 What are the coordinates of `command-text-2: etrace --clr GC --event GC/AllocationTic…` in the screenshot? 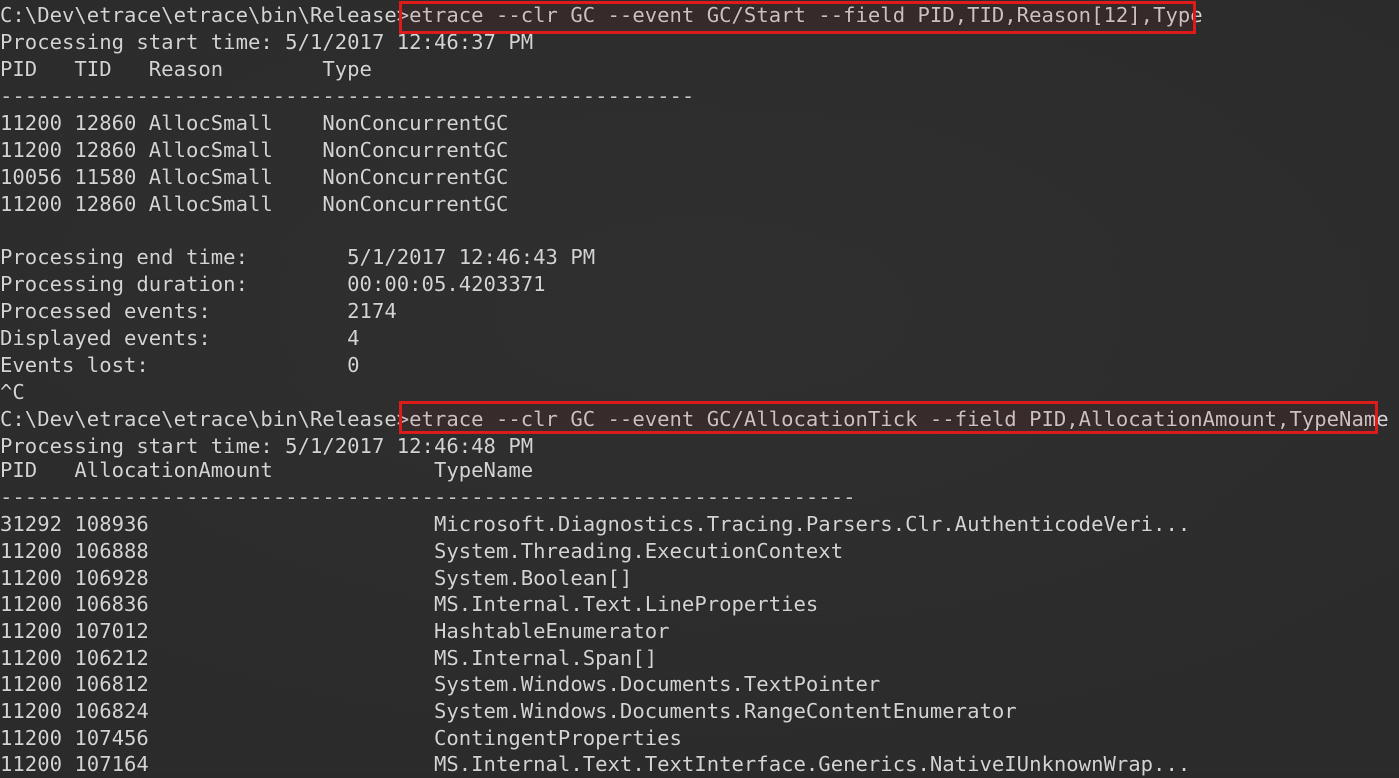 It's located at (899, 419).